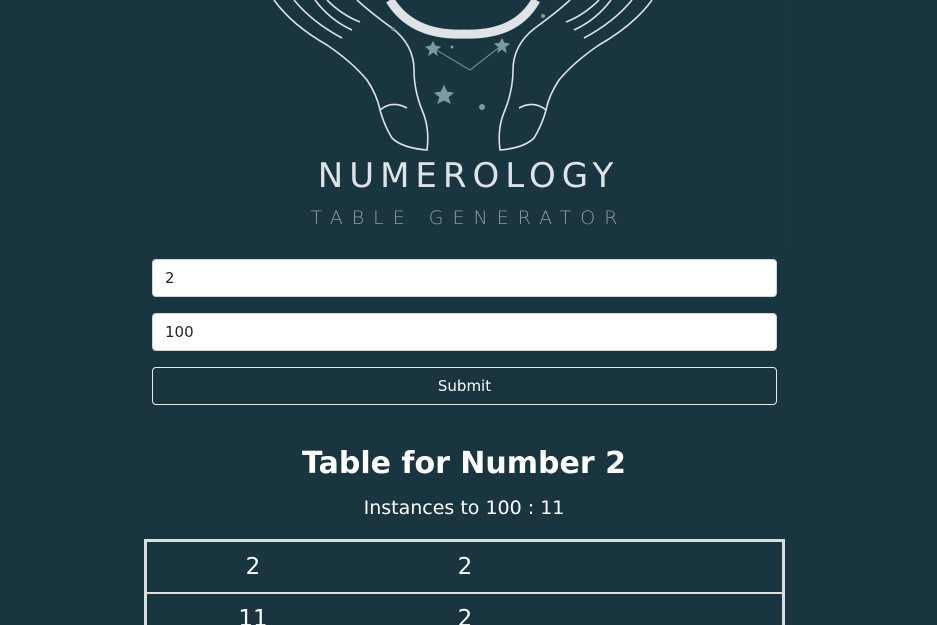 The height and width of the screenshot is (625, 937). What do you see at coordinates (463, 75) in the screenshot?
I see `hands-crystal-ball-illustration` at bounding box center [463, 75].